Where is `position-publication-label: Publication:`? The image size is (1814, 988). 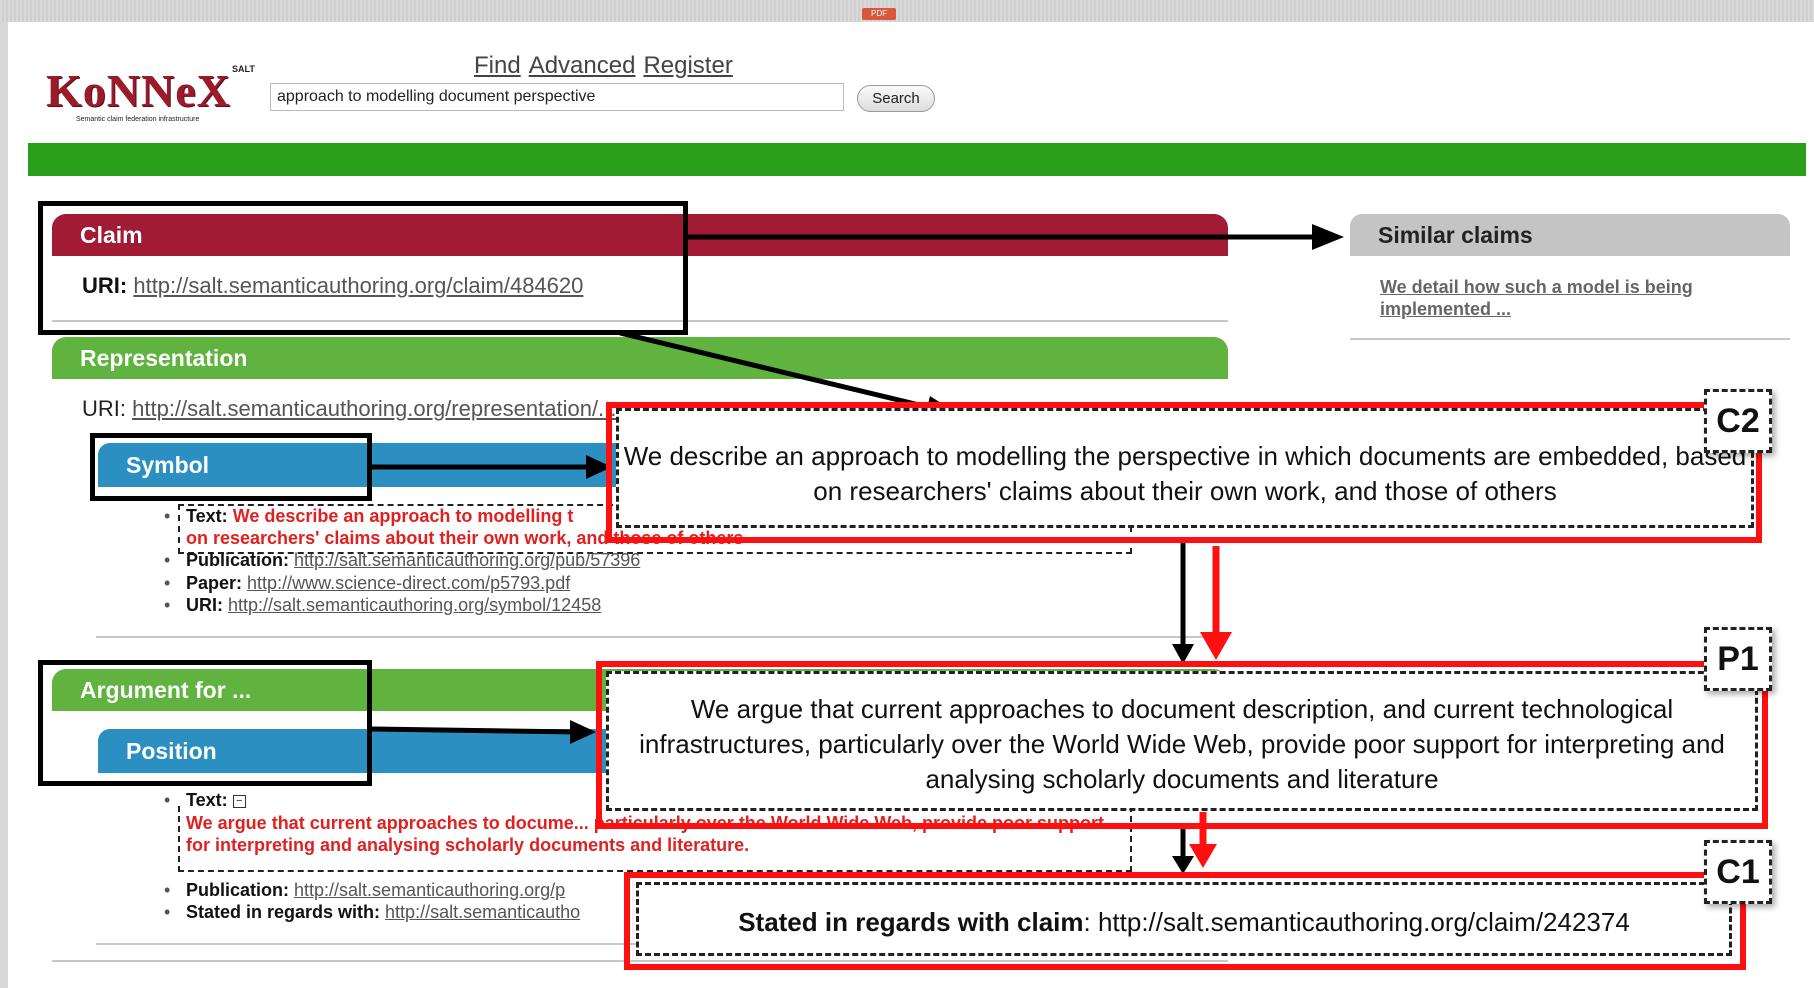
position-publication-label: Publication: is located at coordinates (237, 890).